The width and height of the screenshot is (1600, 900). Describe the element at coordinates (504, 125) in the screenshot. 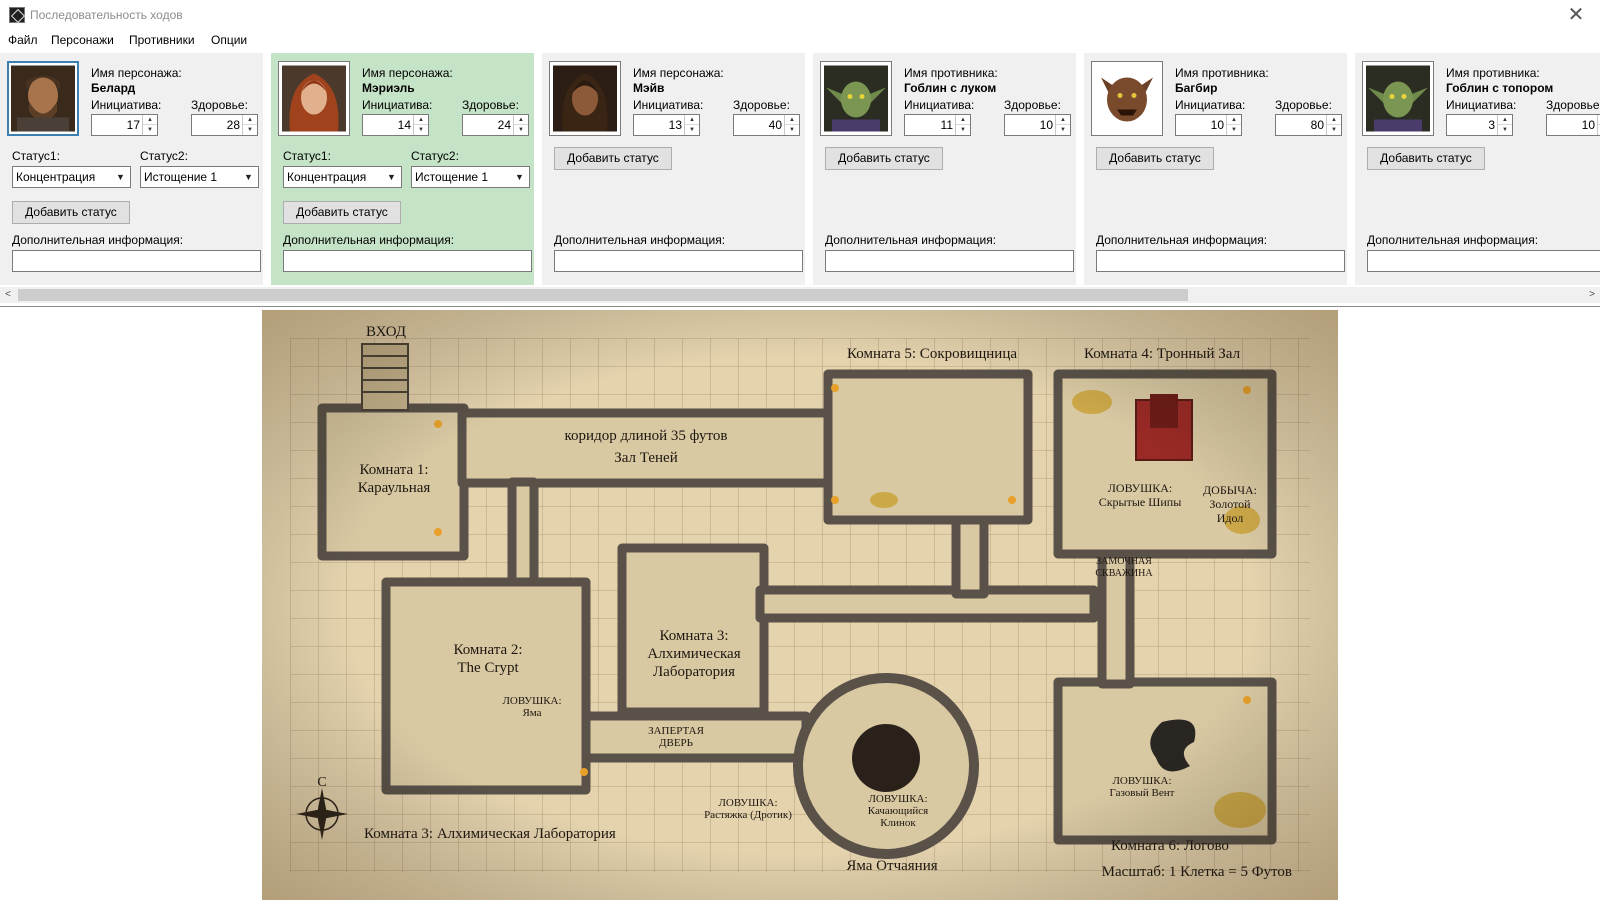

I see `health-value: 24` at that location.